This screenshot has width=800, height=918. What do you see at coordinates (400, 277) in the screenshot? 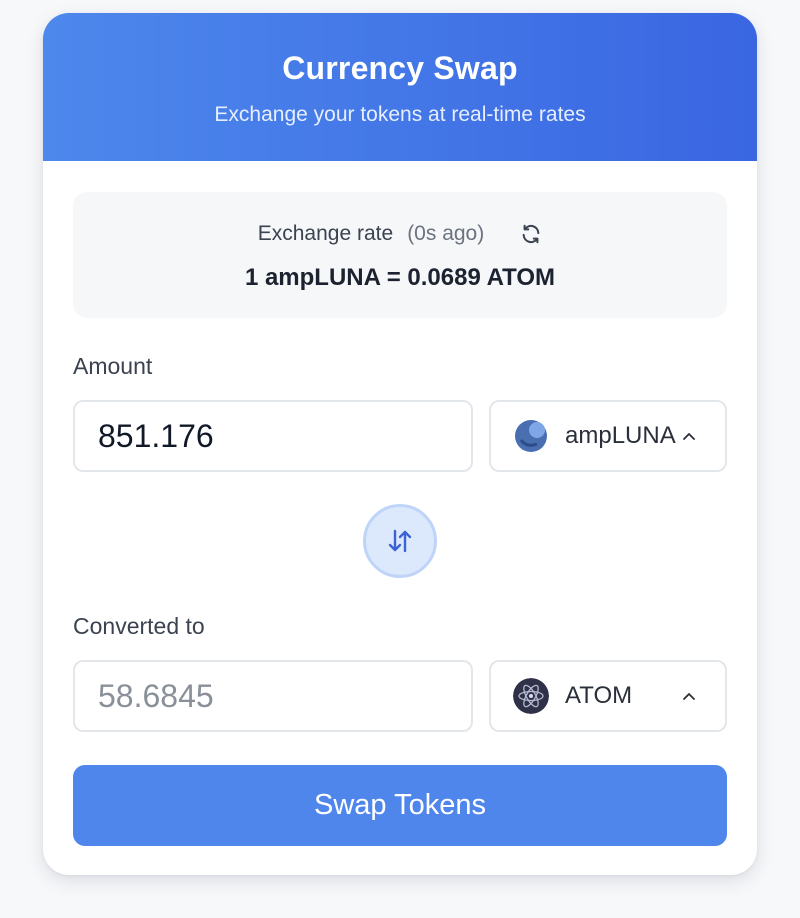
I see `exchange-rate-value: 1 ampLUNA = 0.0689 ATOM` at bounding box center [400, 277].